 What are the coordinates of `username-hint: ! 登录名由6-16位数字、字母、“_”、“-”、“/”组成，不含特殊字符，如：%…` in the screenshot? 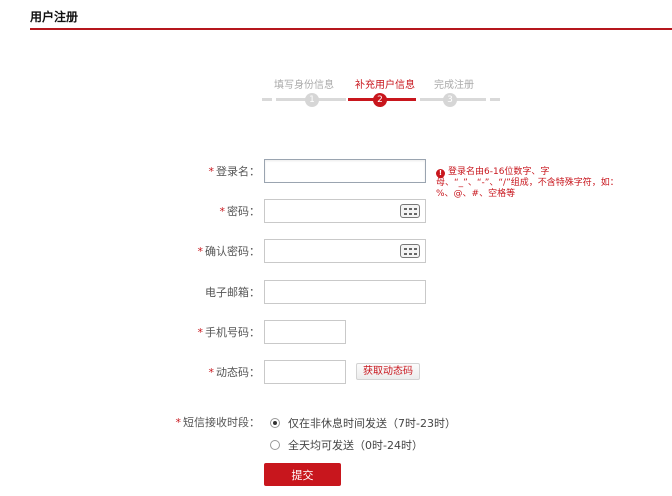 It's located at (527, 183).